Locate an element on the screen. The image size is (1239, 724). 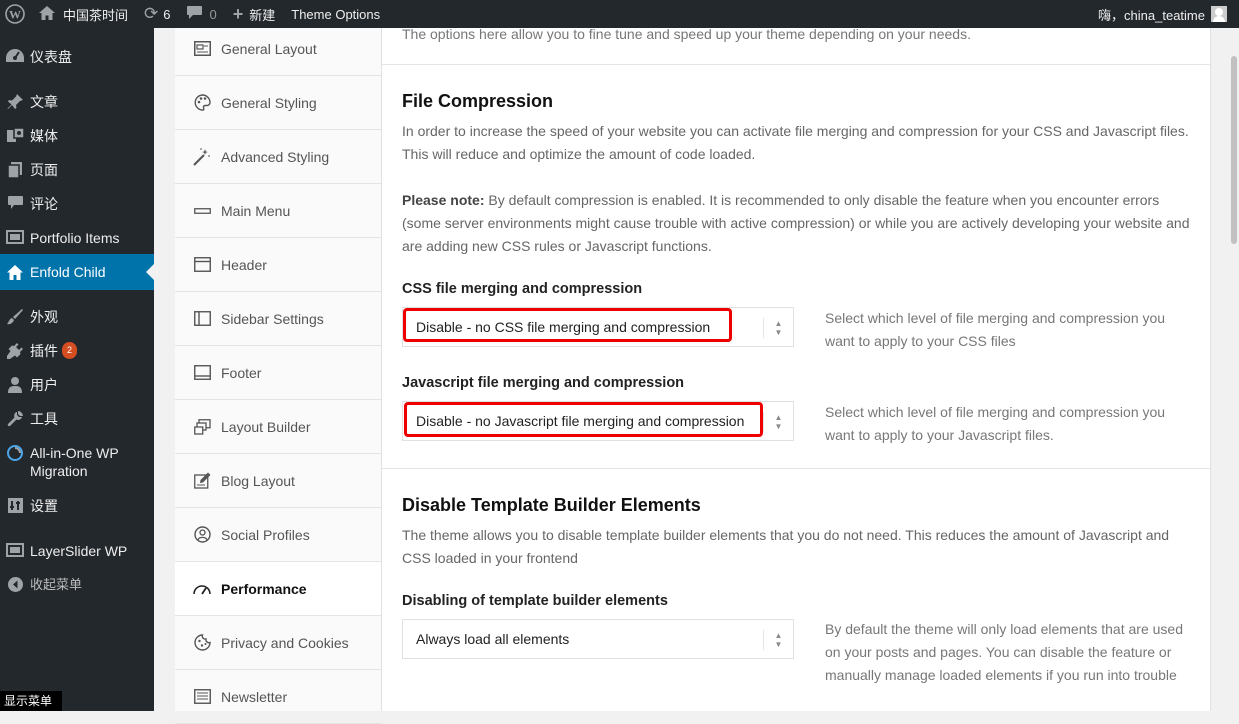
plus-icon: + is located at coordinates (238, 13).